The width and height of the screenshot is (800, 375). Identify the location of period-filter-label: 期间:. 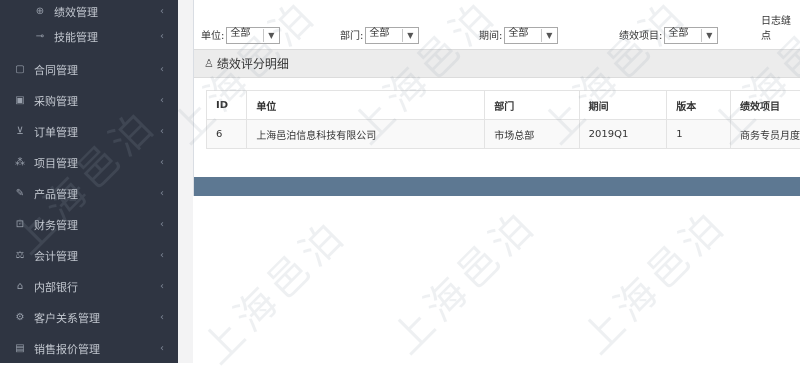
(490, 35).